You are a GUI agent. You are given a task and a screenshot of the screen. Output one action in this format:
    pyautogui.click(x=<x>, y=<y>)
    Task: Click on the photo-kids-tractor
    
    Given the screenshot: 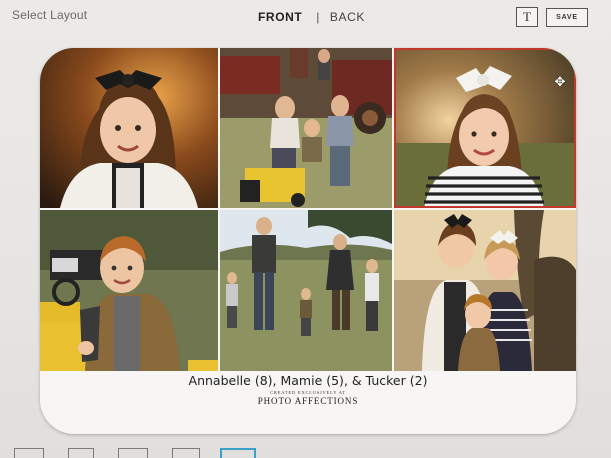 What is the action you would take?
    pyautogui.click(x=306, y=128)
    